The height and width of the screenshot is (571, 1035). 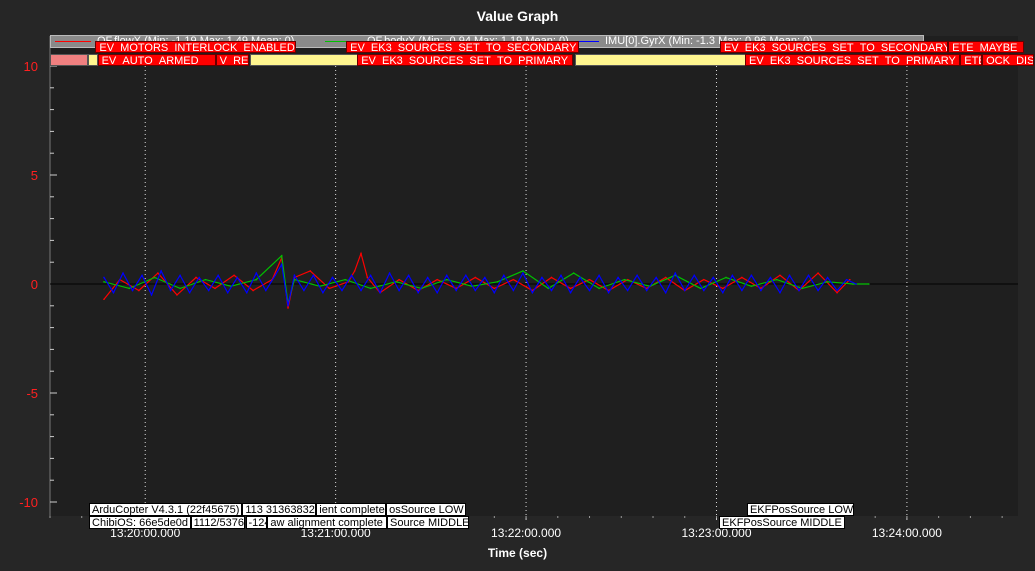 What do you see at coordinates (28, 502) in the screenshot?
I see `y-tick-label: -10` at bounding box center [28, 502].